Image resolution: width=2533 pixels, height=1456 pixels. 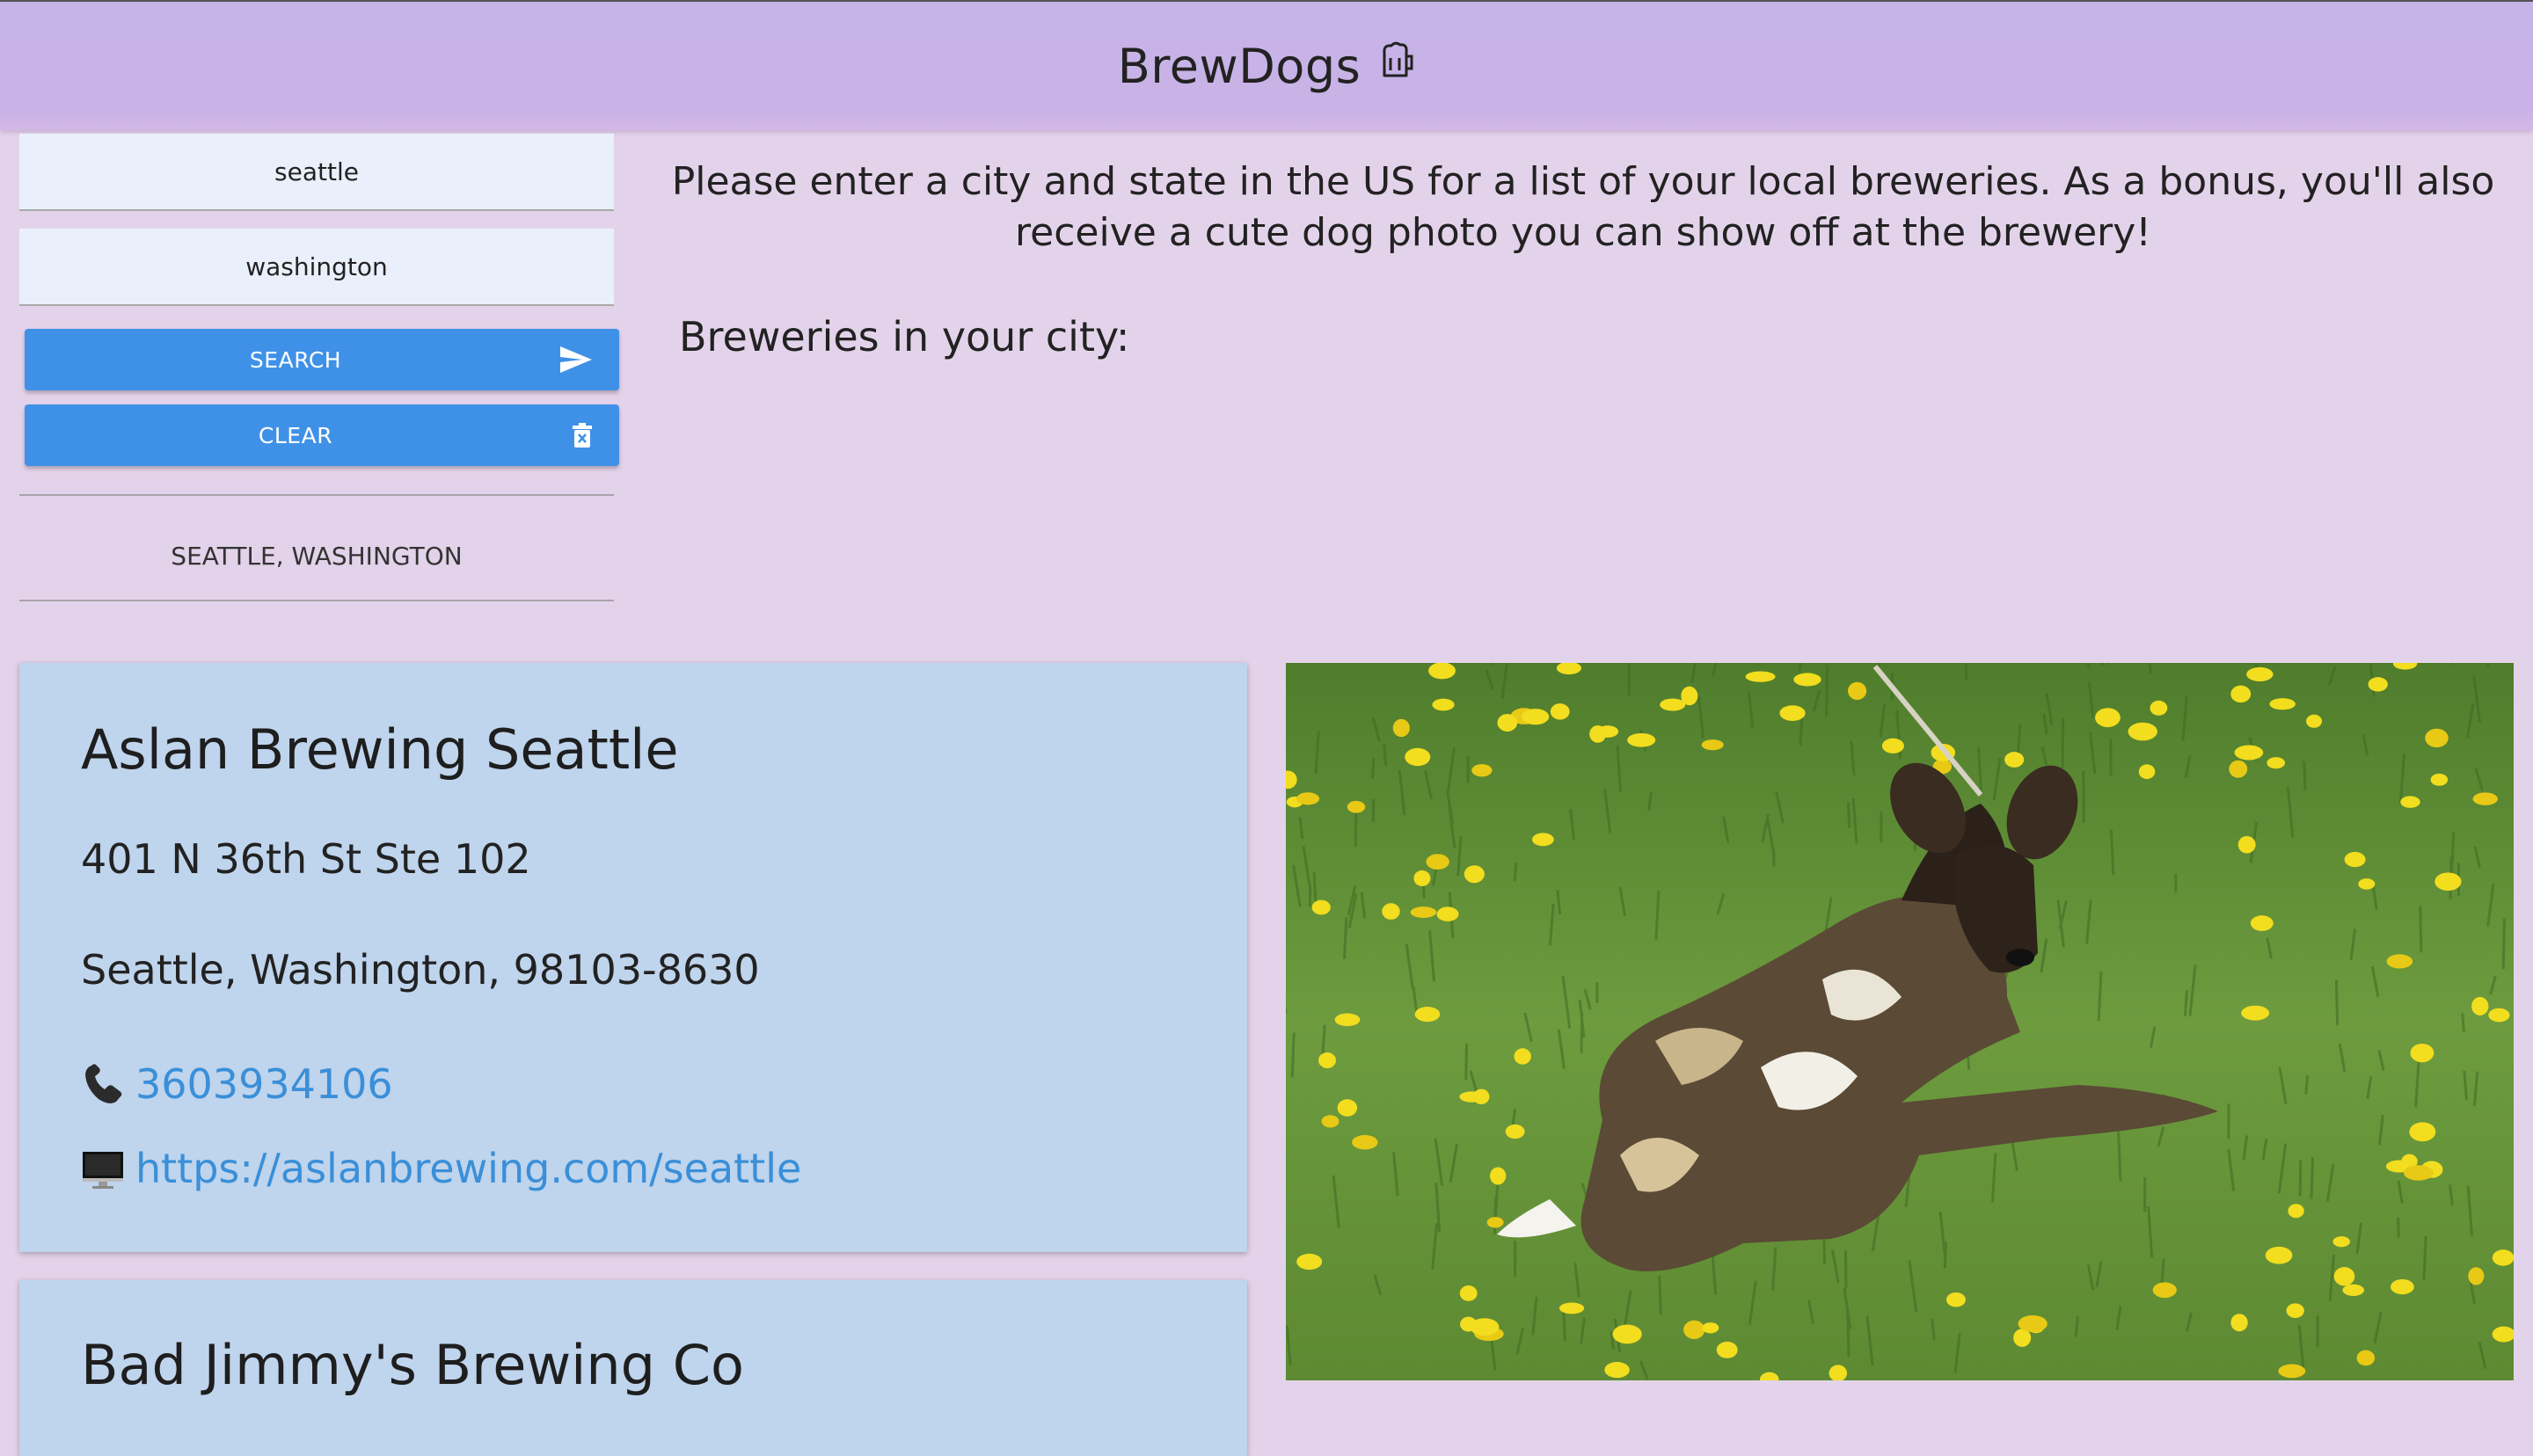 I want to click on phone-row: 3603934106, so click(x=237, y=1084).